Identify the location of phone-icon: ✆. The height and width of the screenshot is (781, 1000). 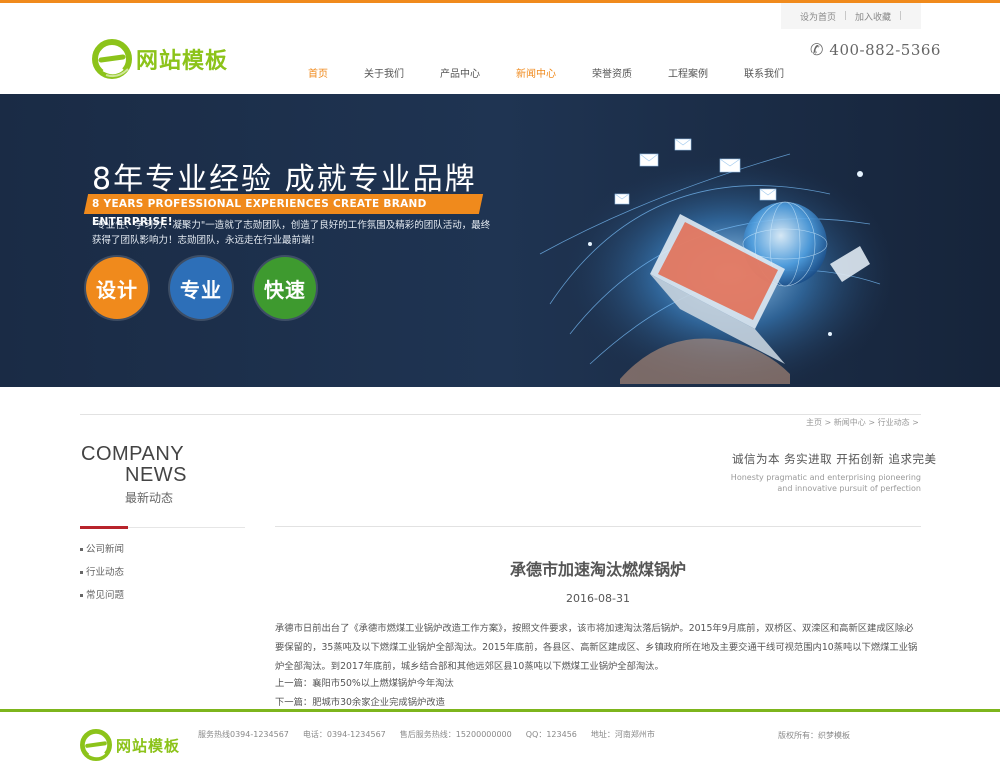
(817, 49).